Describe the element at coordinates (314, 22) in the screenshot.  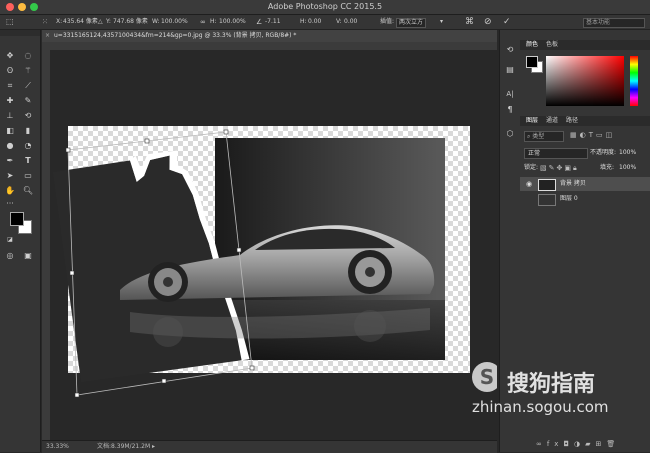
I see `hskew-field: 0.00` at that location.